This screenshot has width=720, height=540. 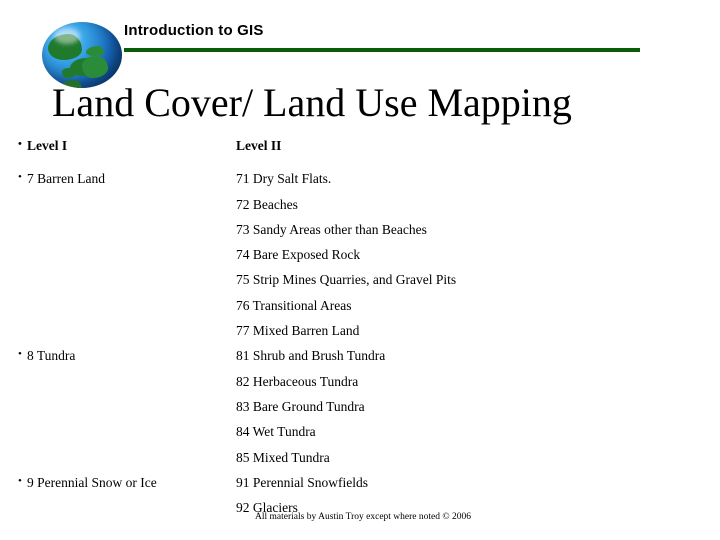 I want to click on course-title: Introduction to GIS, so click(x=194, y=30).